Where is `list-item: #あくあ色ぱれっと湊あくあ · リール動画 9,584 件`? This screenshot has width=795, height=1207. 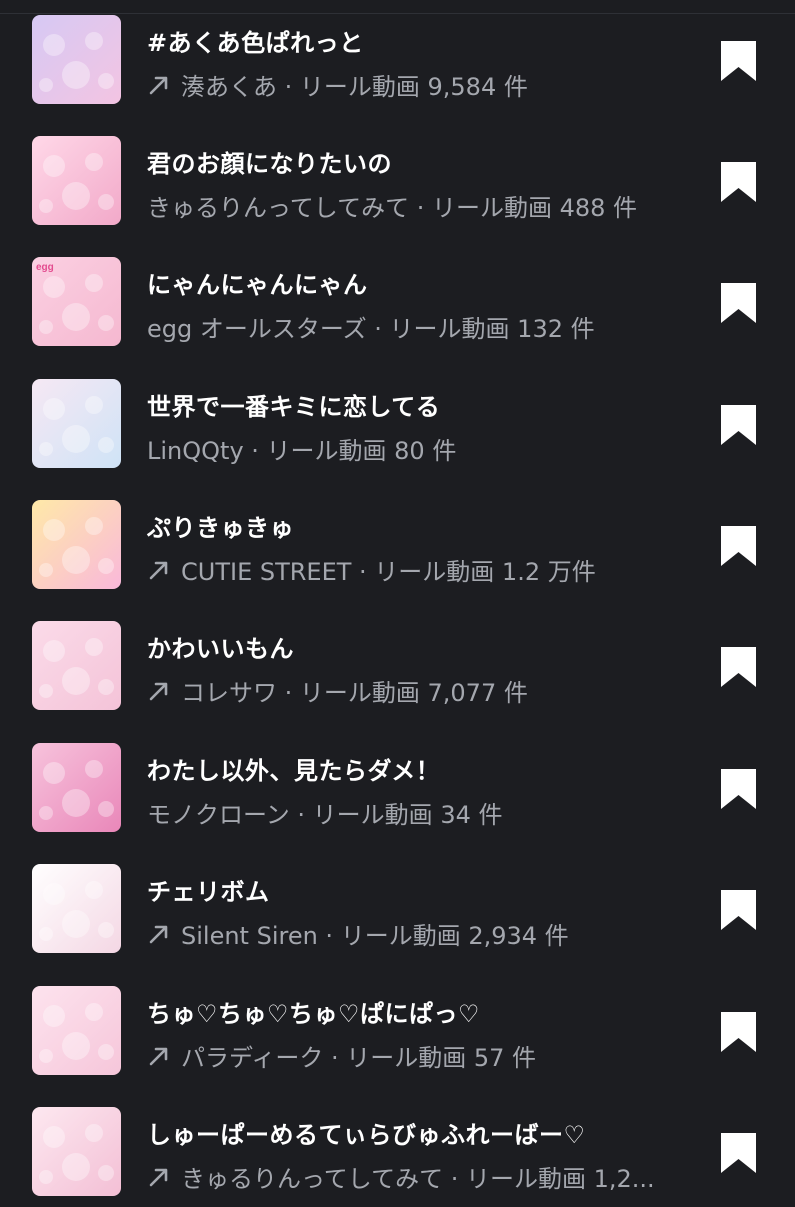 list-item: #あくあ色ぱれっと湊あくあ · リール動画 9,584 件 is located at coordinates (397, 65).